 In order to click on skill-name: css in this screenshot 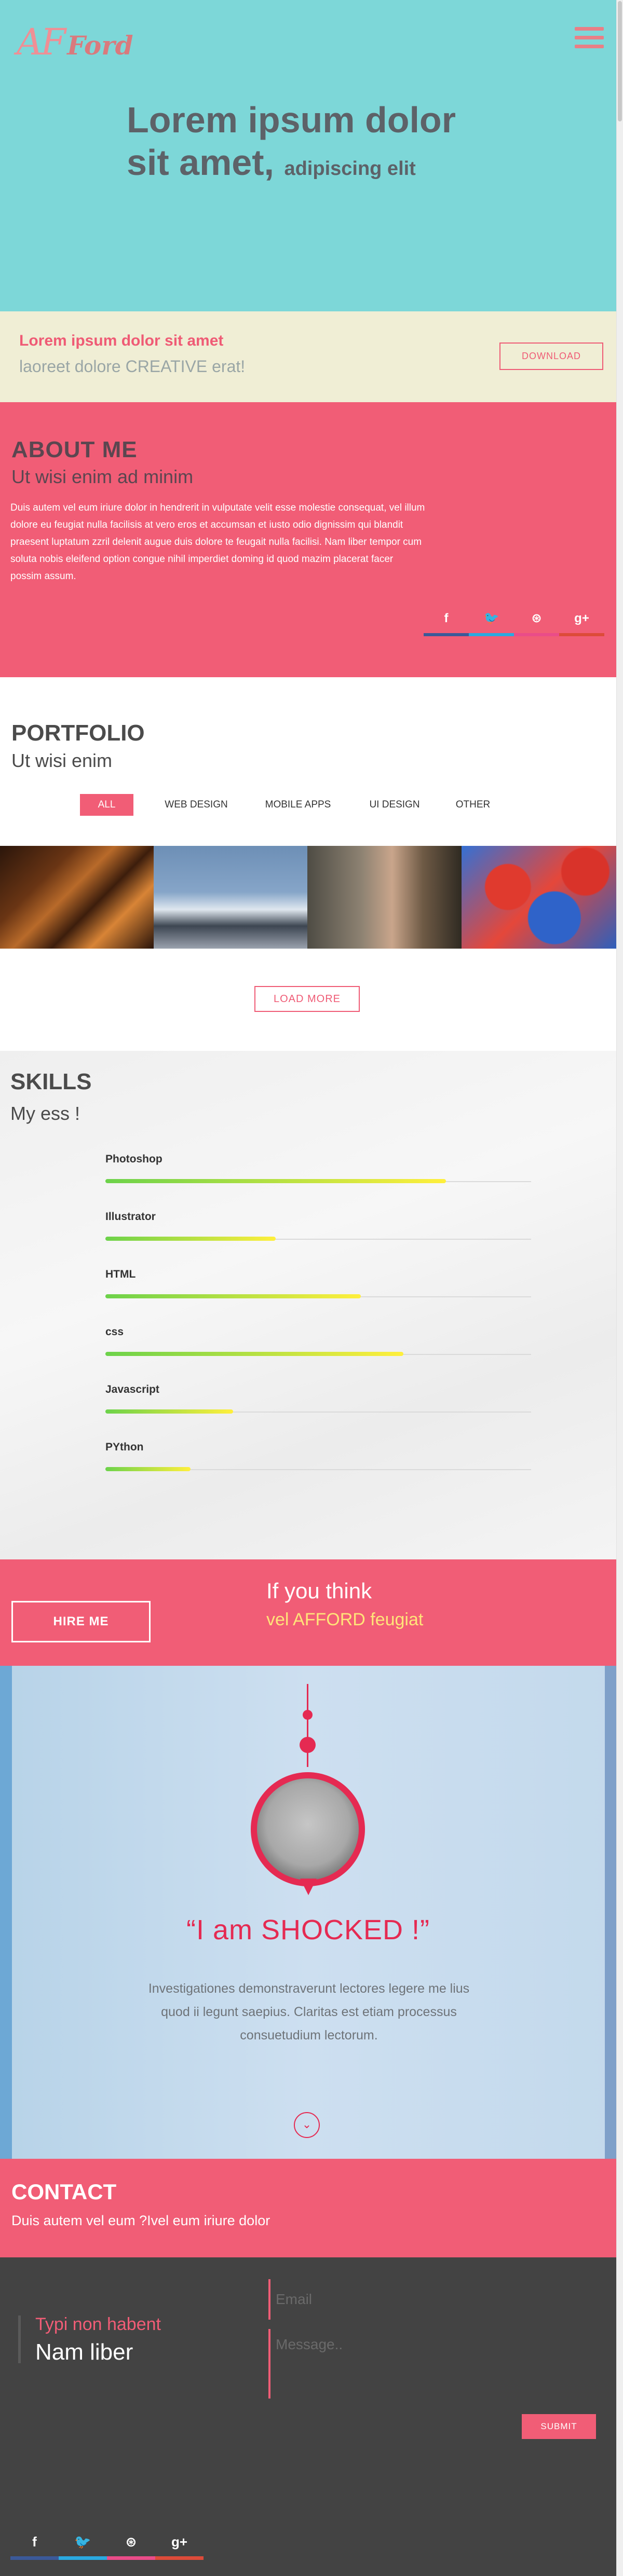, I will do `click(115, 1332)`.